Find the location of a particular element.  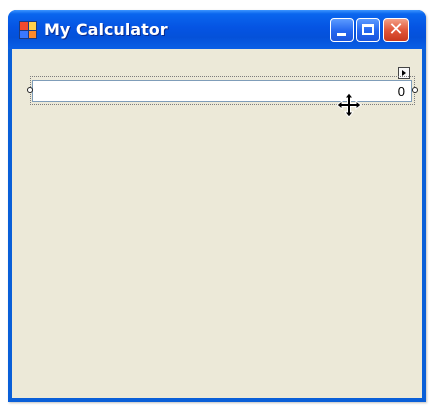

resize-handle-right is located at coordinates (415, 90).